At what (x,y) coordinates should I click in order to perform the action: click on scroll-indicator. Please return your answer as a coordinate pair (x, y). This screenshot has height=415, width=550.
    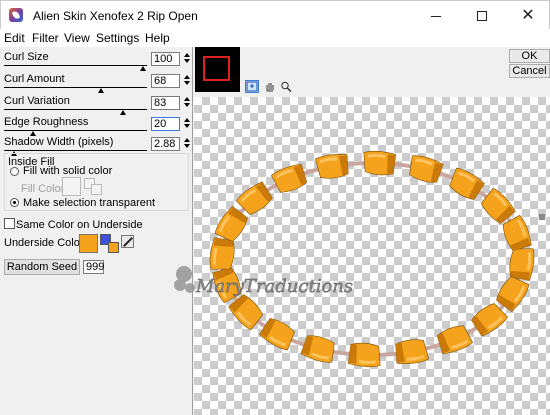
    Looking at the image, I should click on (542, 217).